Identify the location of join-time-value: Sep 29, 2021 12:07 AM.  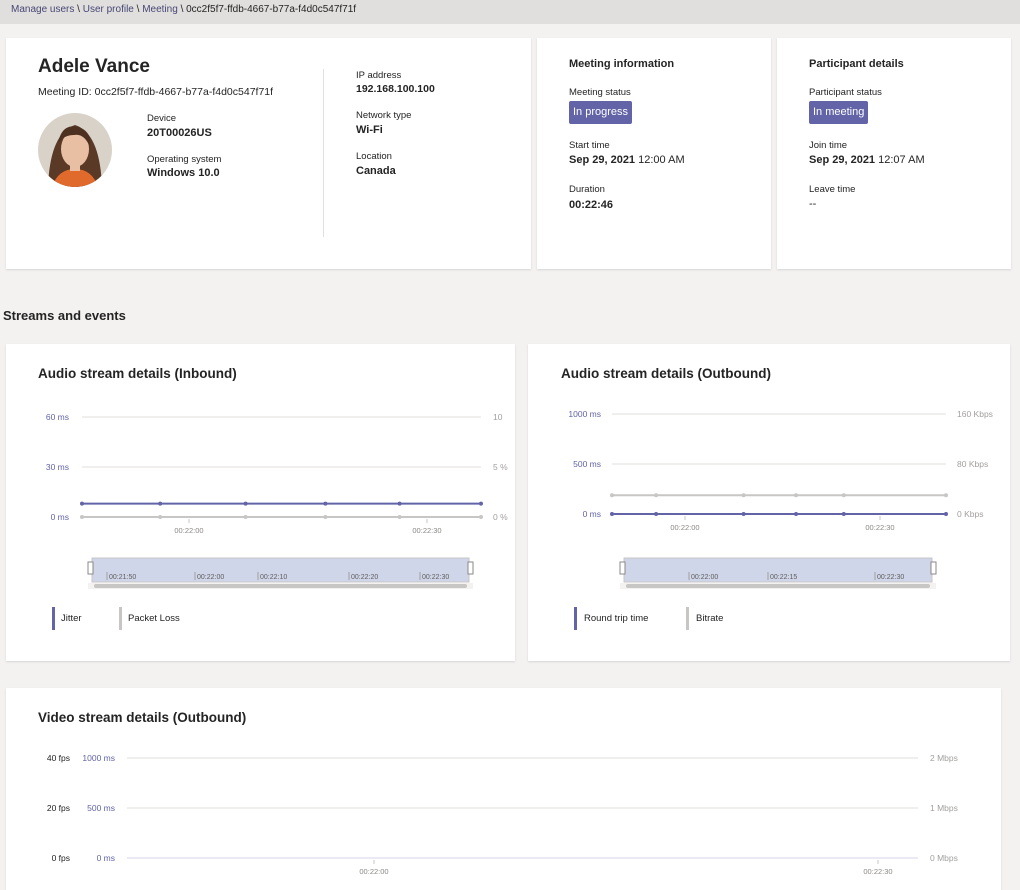
(867, 160).